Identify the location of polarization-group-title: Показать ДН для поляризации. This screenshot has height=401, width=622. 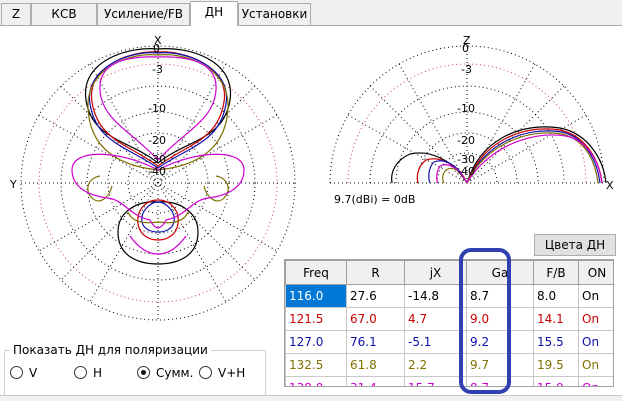
(110, 350).